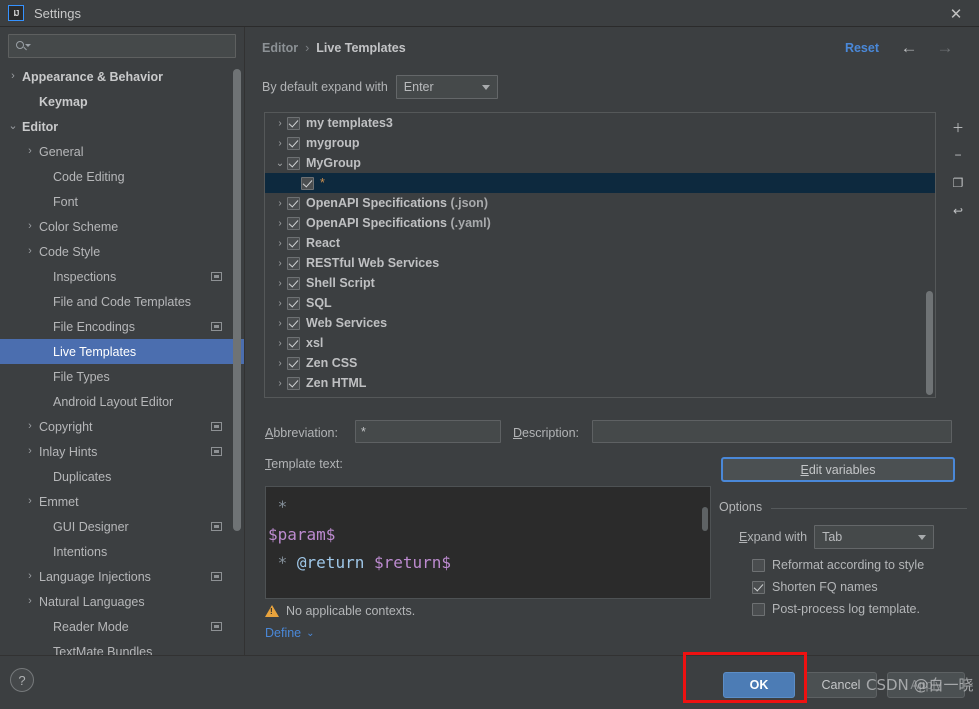 Image resolution: width=979 pixels, height=709 pixels. I want to click on close-icon: ✕, so click(956, 13).